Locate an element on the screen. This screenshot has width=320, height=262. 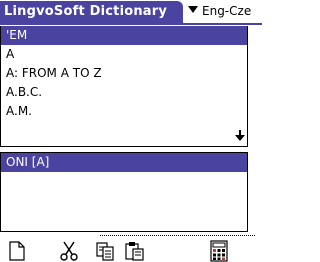
translation-text: ONI [A] is located at coordinates (28, 162).